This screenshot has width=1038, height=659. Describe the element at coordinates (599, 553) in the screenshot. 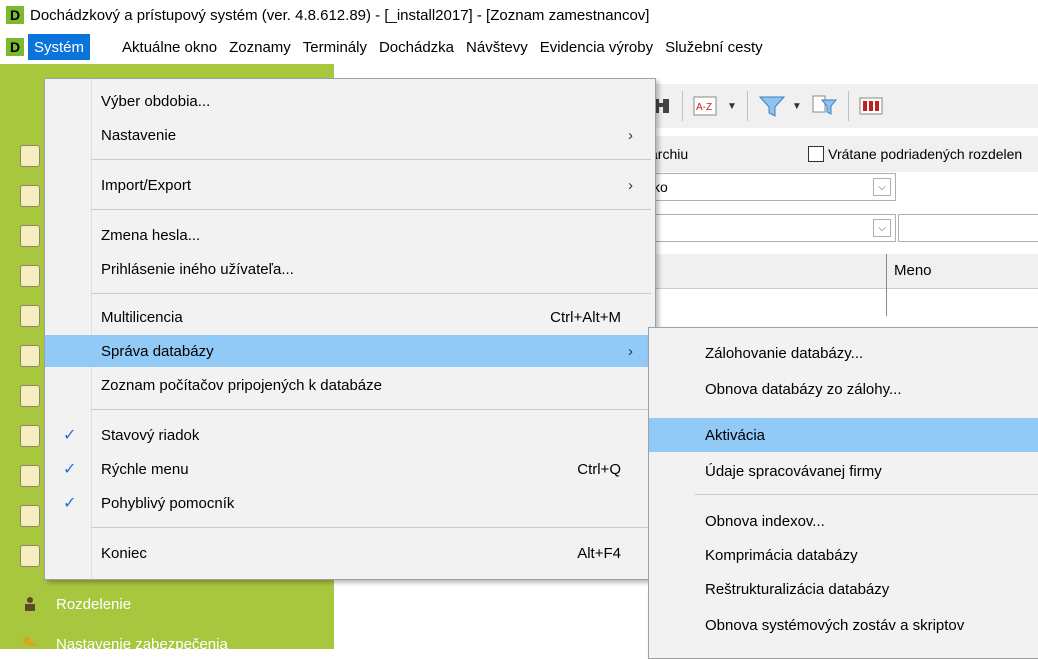

I see `shortcut-koniec: Alt+F4` at that location.